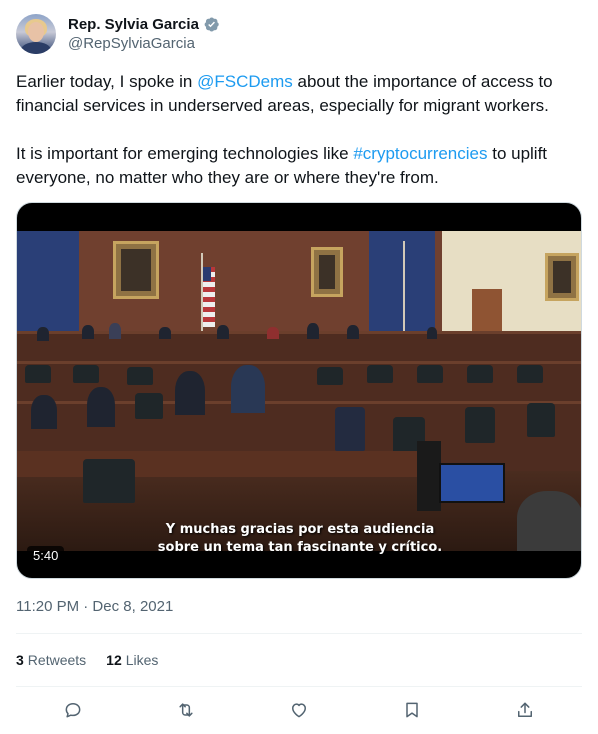 This screenshot has width=598, height=734. I want to click on bookmark-icon, so click(412, 710).